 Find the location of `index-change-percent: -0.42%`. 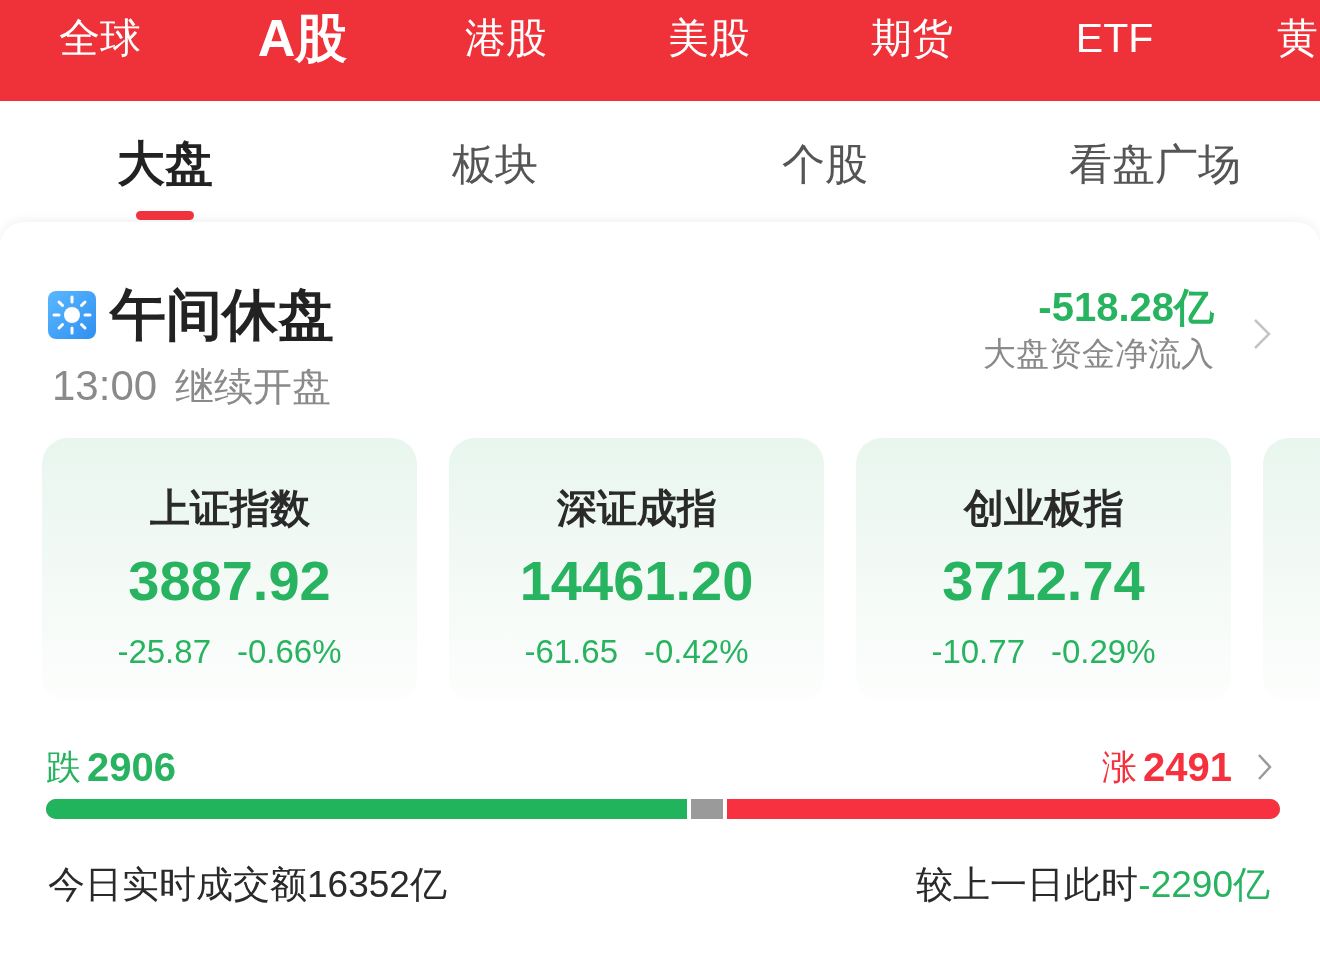

index-change-percent: -0.42% is located at coordinates (696, 652).